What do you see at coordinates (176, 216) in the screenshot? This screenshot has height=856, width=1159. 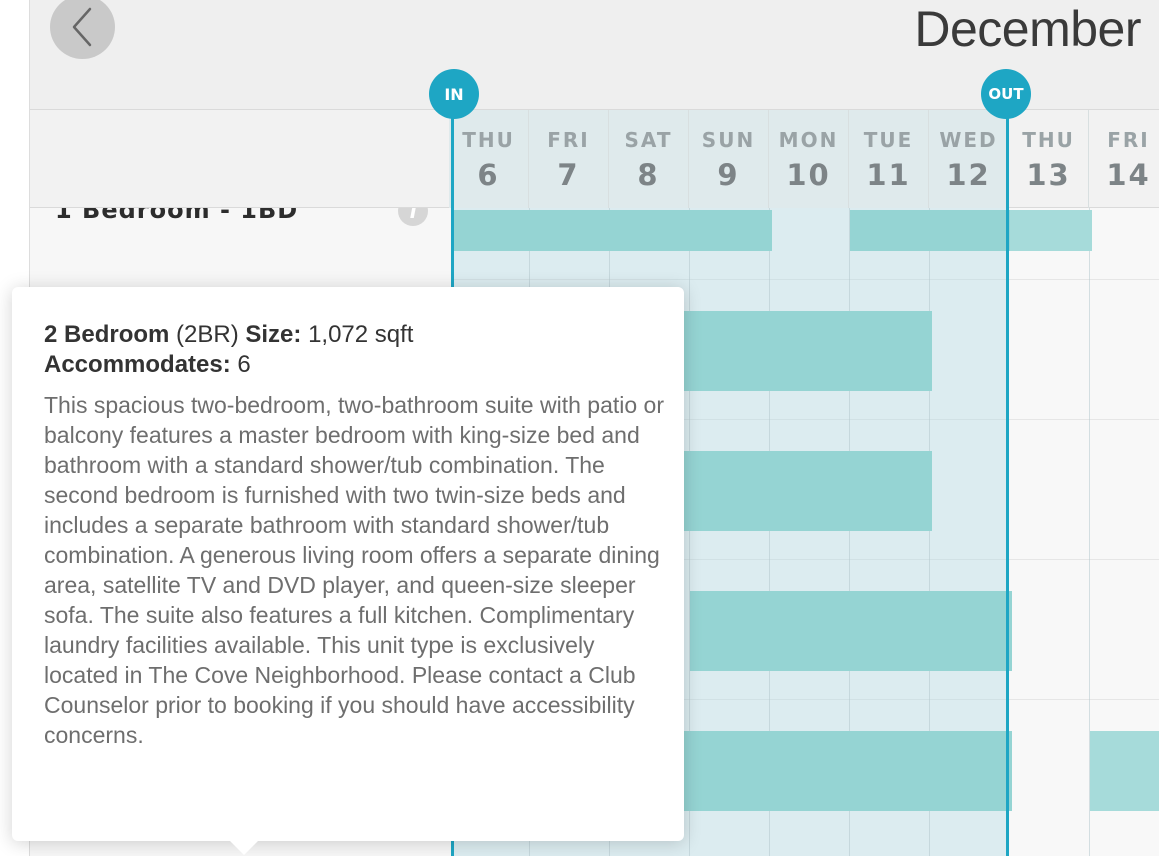 I see `room-label: 1 Bedroom - 1BD` at bounding box center [176, 216].